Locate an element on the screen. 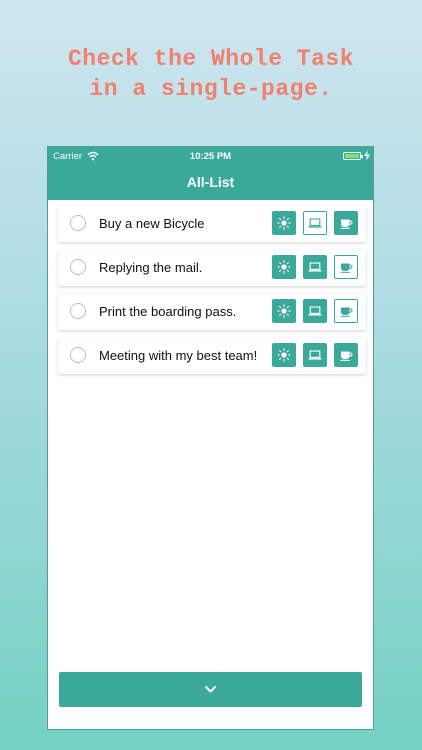 This screenshot has width=422, height=750. status-bar: Carrier 10:25 PM is located at coordinates (210, 157).